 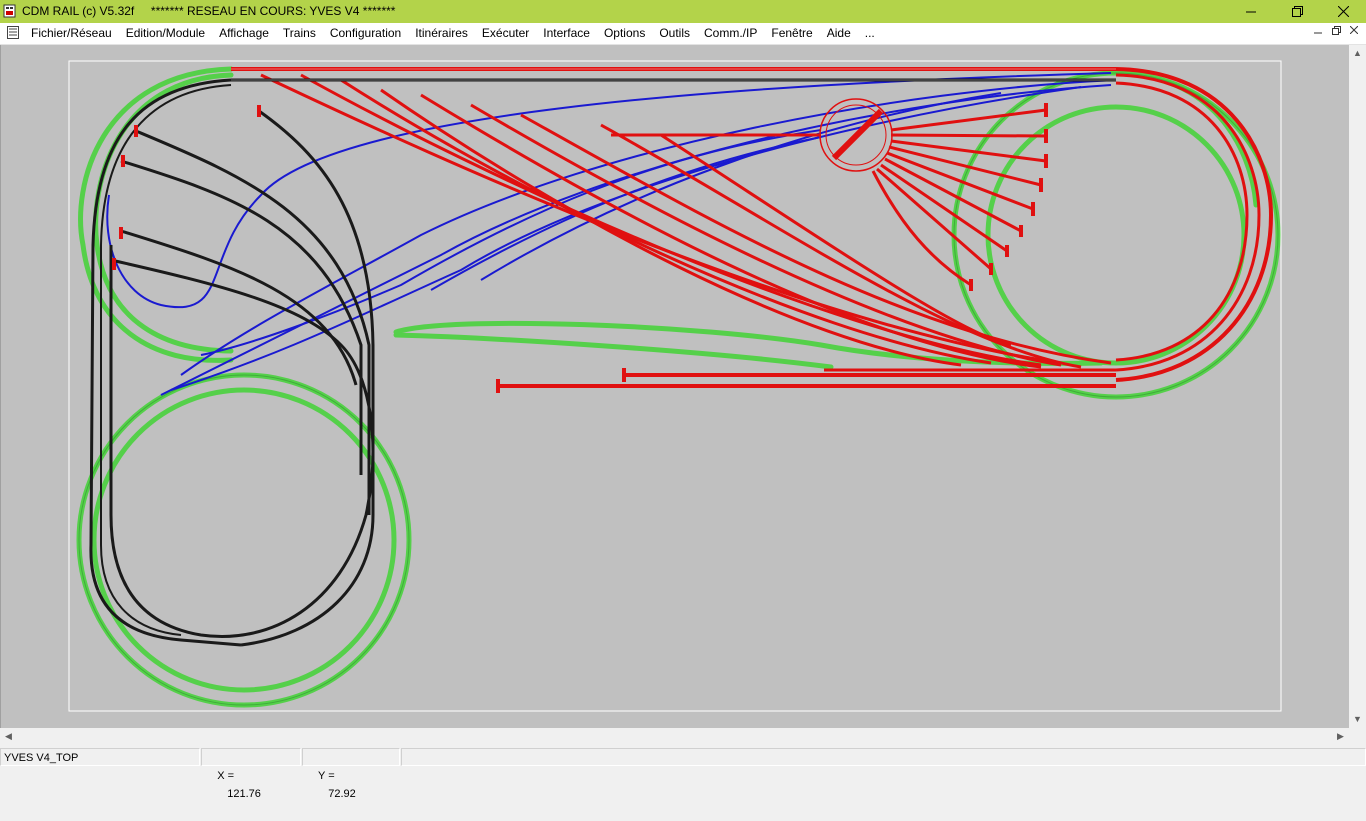 I want to click on menu-itineraires: Itinéraires, so click(x=441, y=33).